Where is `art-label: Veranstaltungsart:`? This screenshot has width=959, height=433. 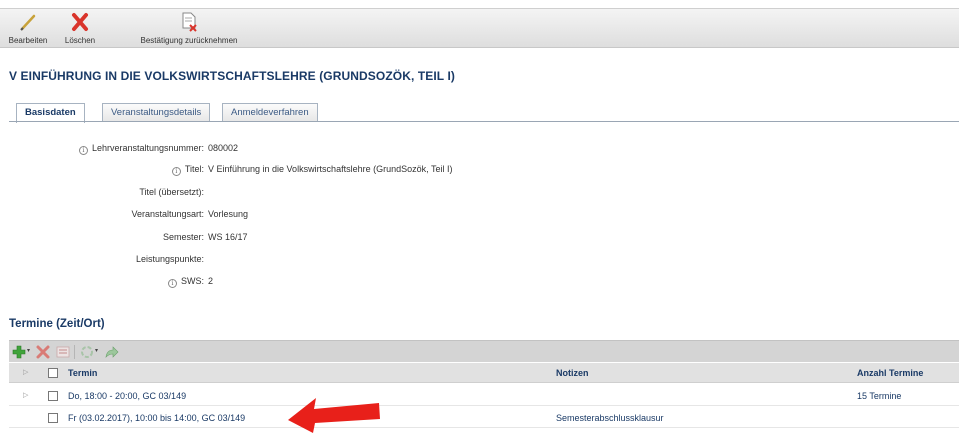
art-label: Veranstaltungsart: is located at coordinates (167, 214).